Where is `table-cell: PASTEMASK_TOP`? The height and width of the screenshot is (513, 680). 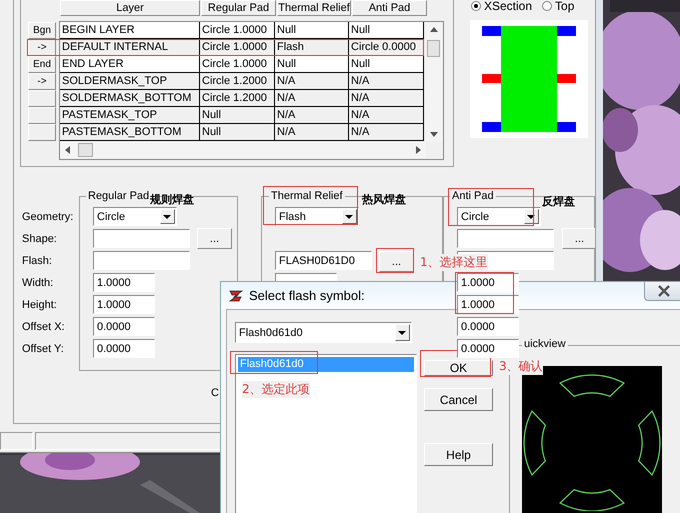 table-cell: PASTEMASK_TOP is located at coordinates (130, 115).